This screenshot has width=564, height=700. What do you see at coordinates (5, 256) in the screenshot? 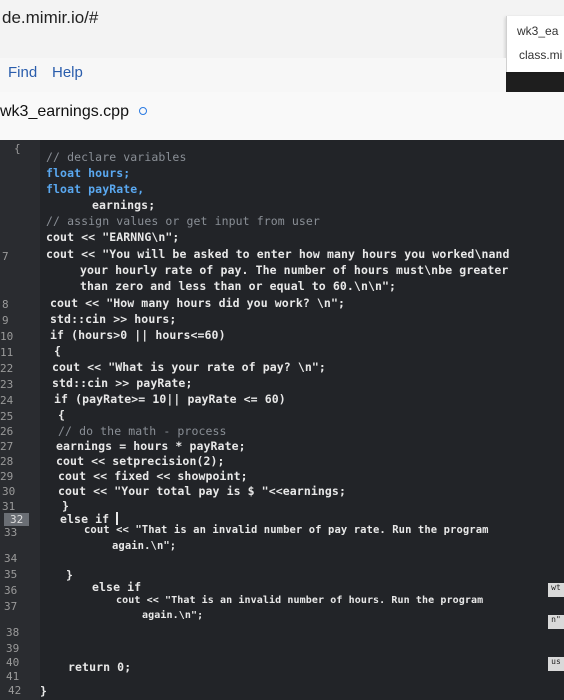
I see `line-number: 7` at bounding box center [5, 256].